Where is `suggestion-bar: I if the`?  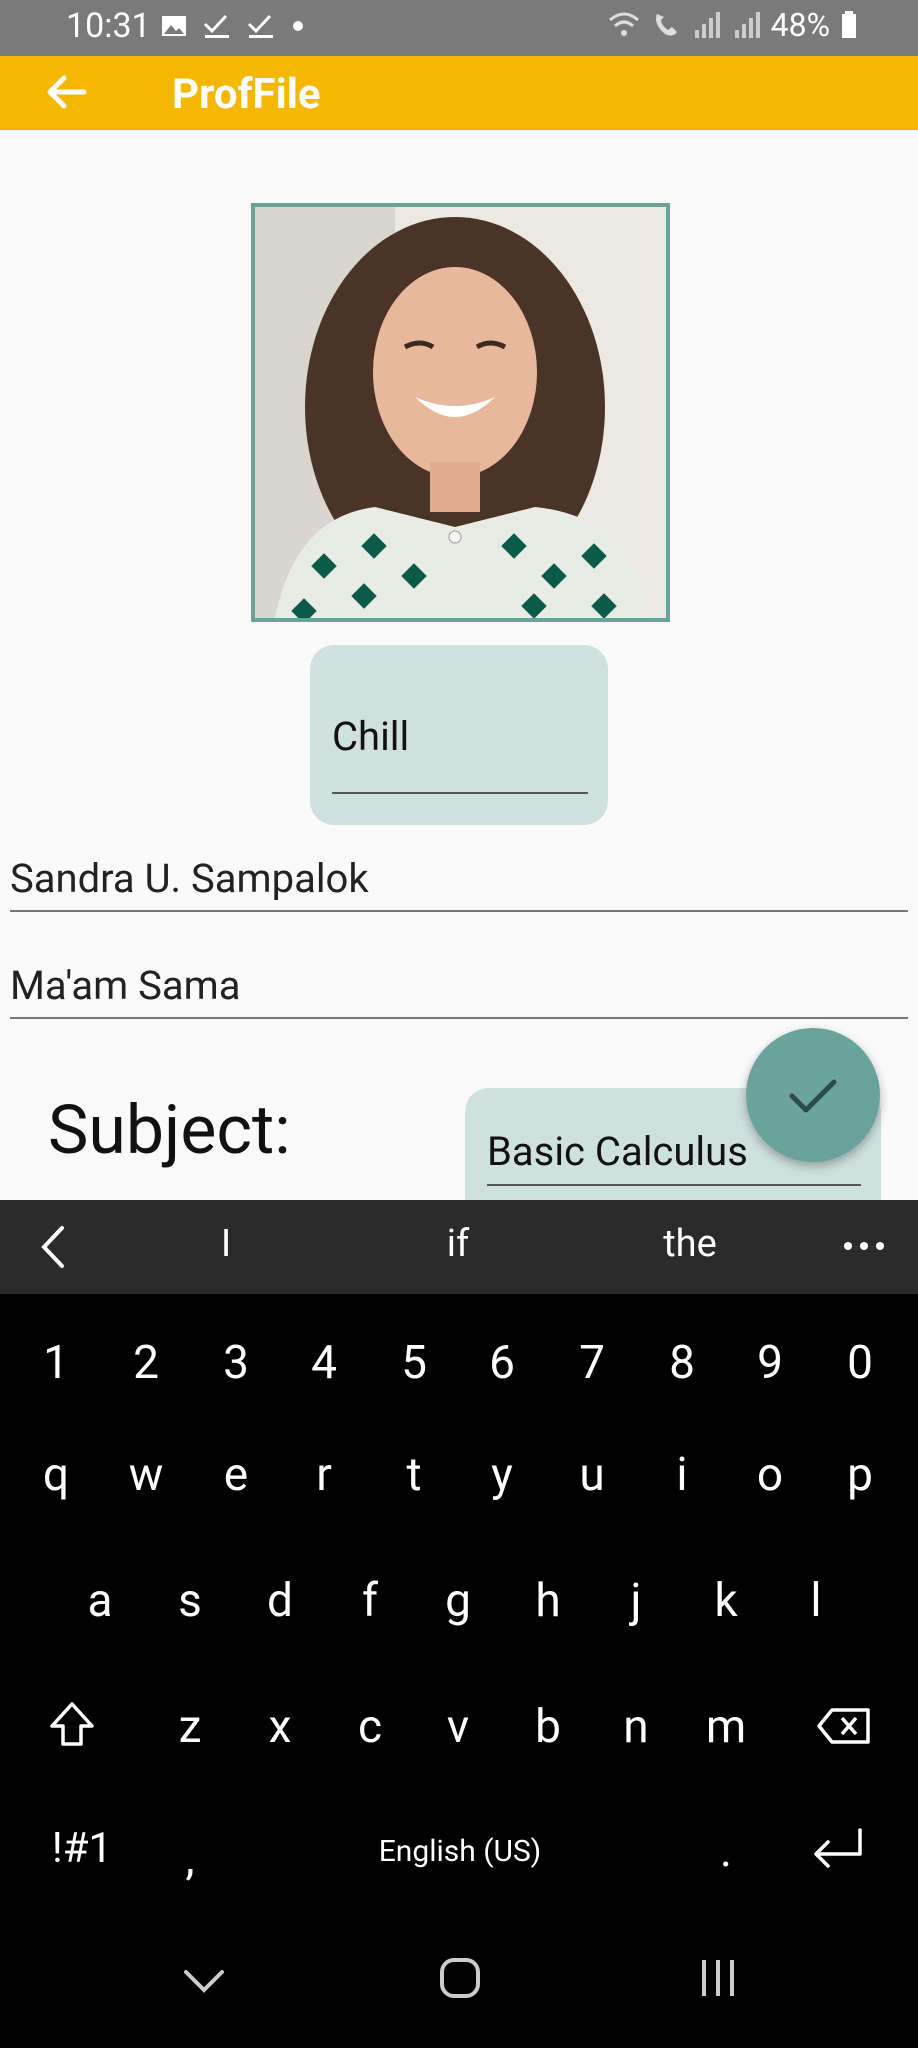 suggestion-bar: I if the is located at coordinates (459, 1247).